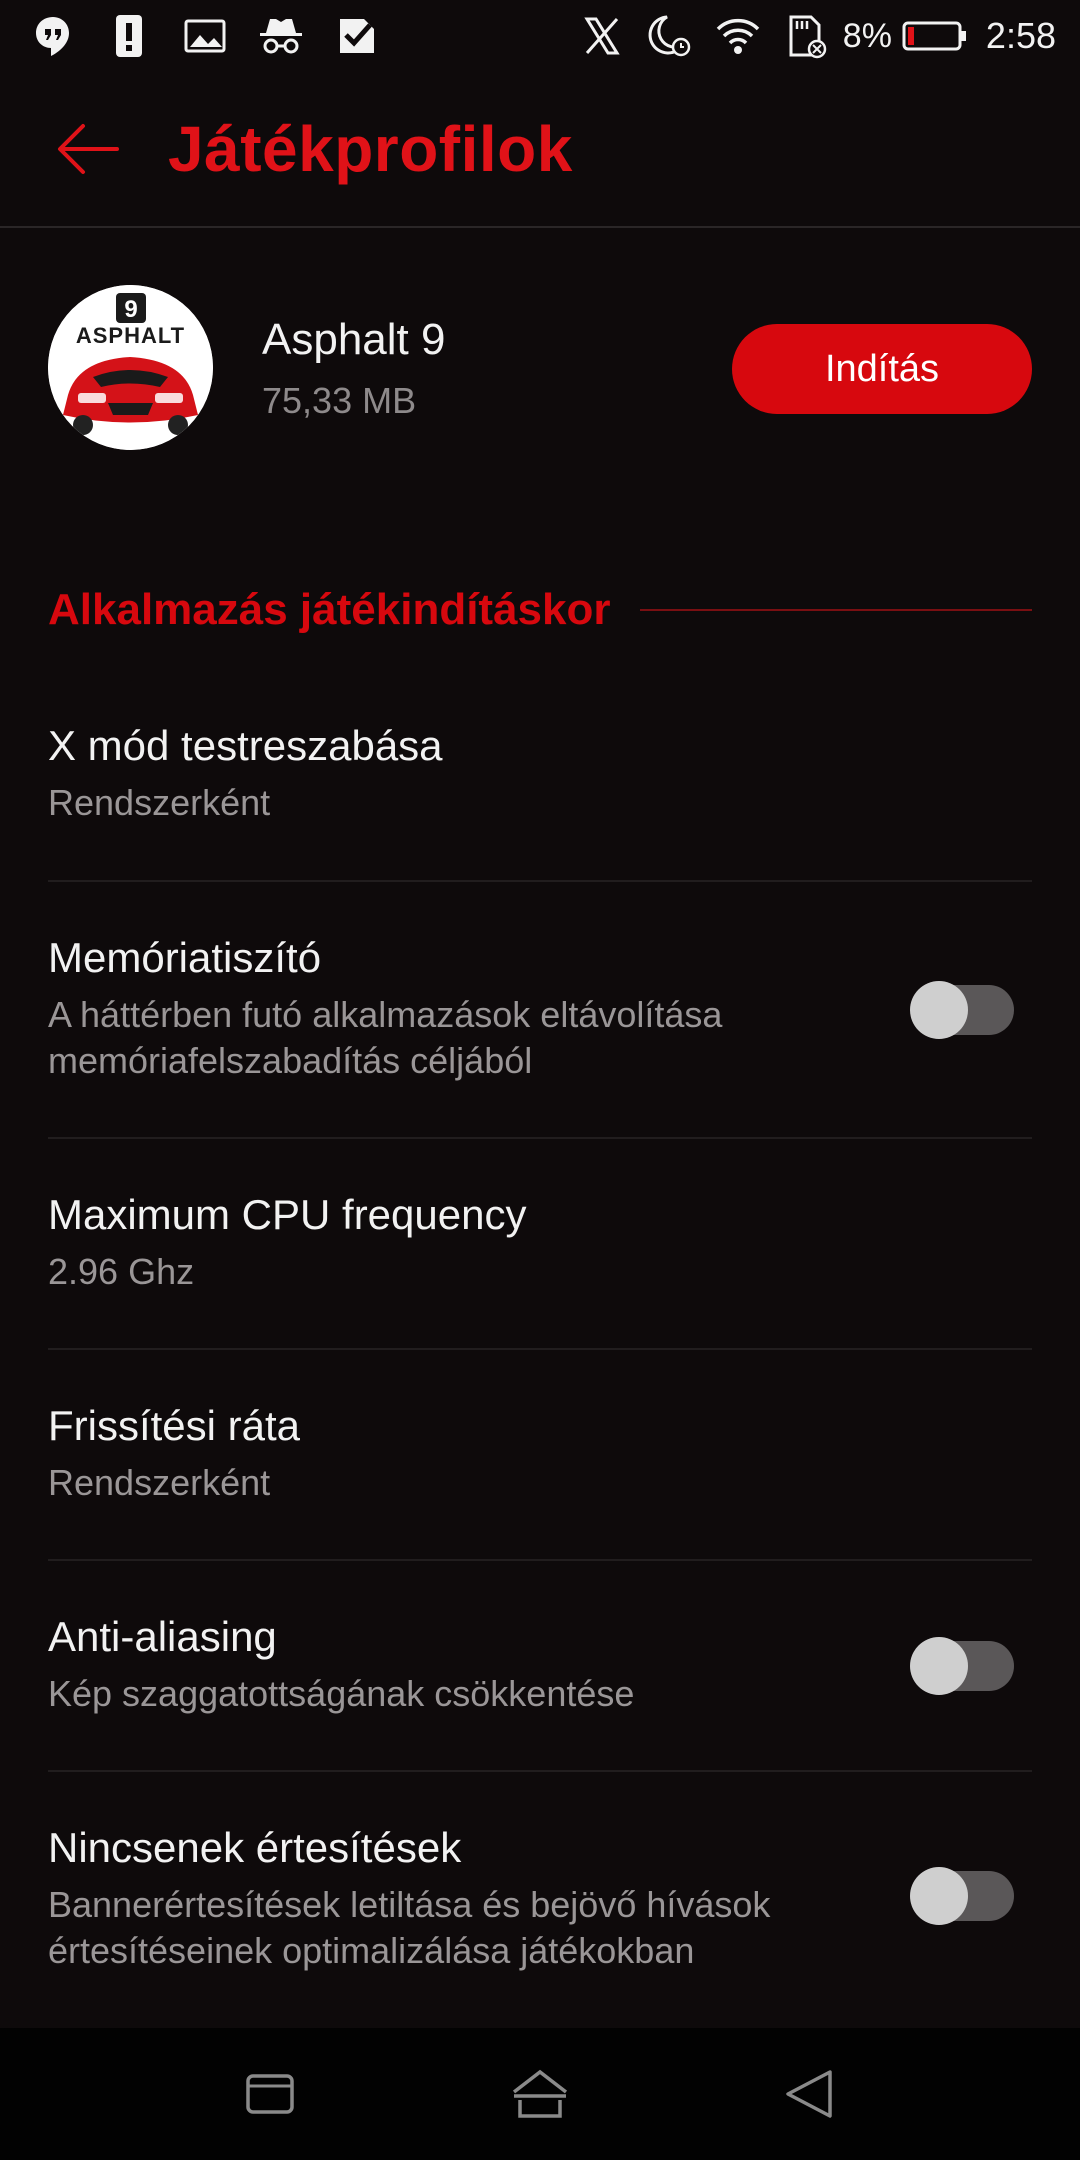  Describe the element at coordinates (129, 36) in the screenshot. I see `alert-icon` at that location.